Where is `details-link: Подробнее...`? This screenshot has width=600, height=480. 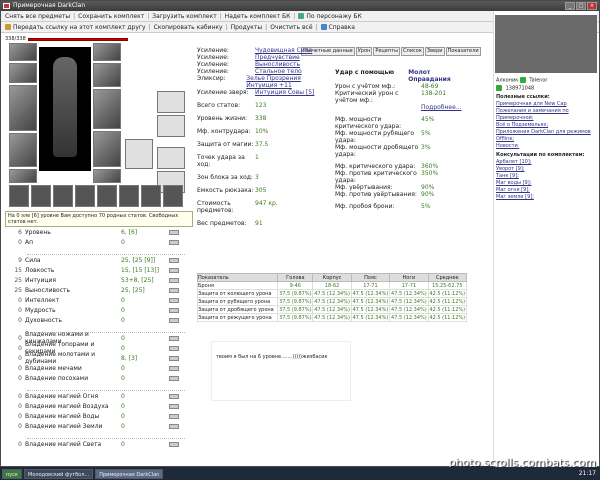 details-link: Подробнее... is located at coordinates (441, 107).